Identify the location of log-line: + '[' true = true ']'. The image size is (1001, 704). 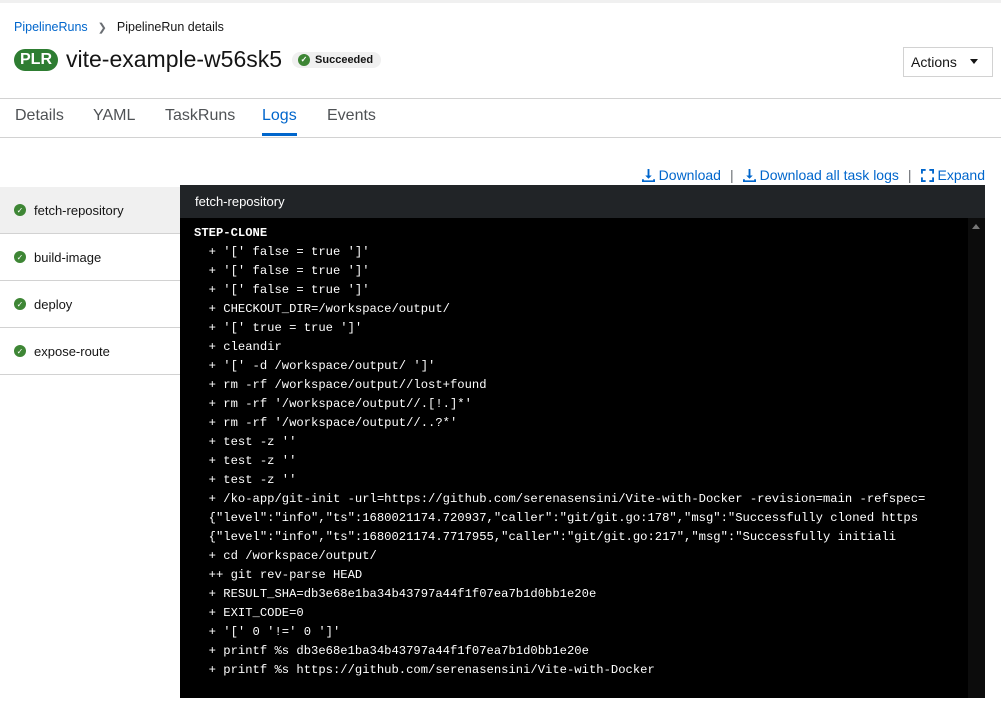
(278, 328).